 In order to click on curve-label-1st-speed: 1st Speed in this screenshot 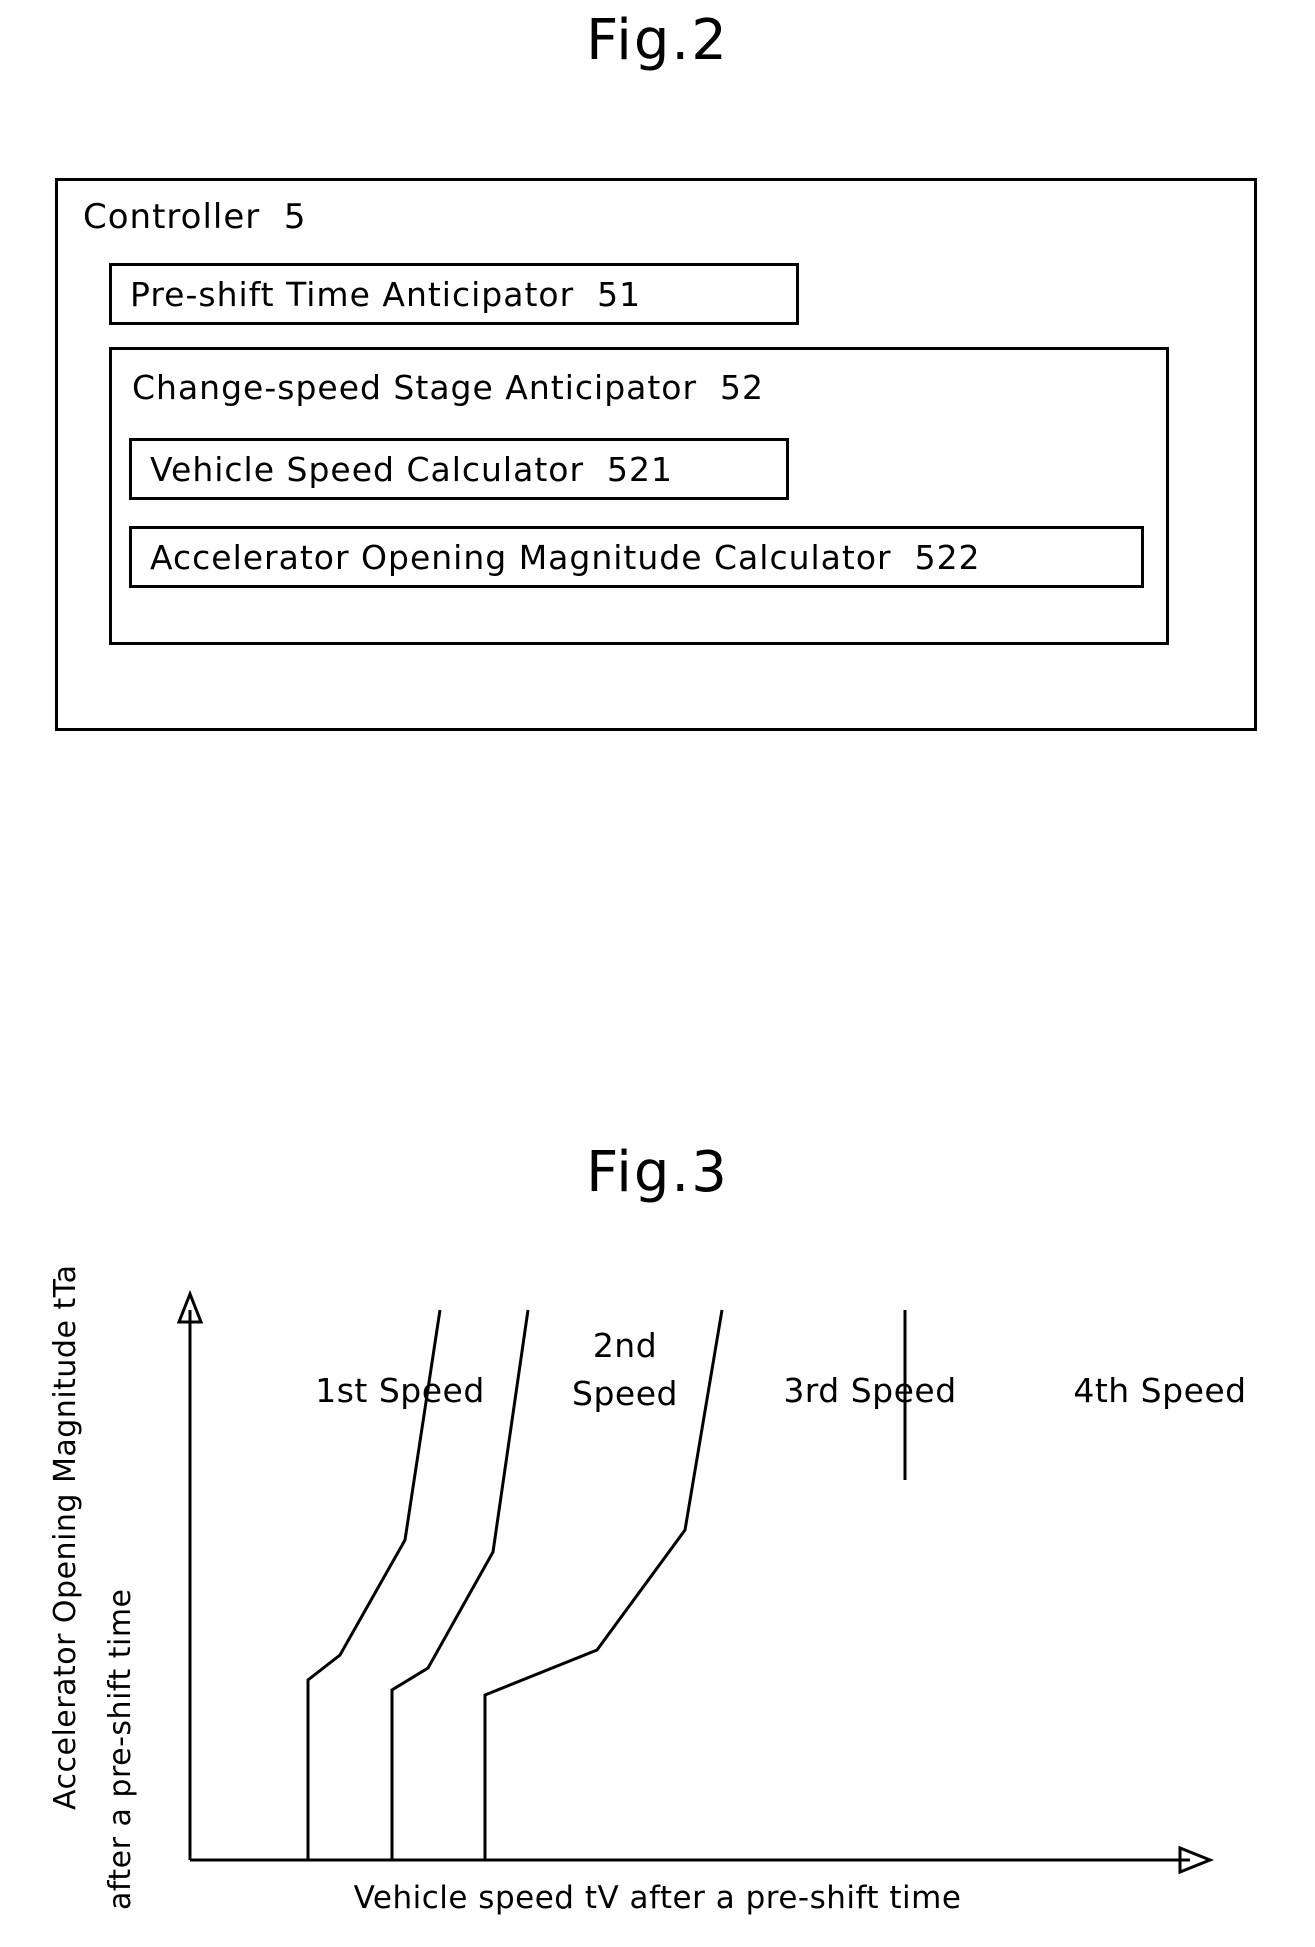, I will do `click(400, 1390)`.